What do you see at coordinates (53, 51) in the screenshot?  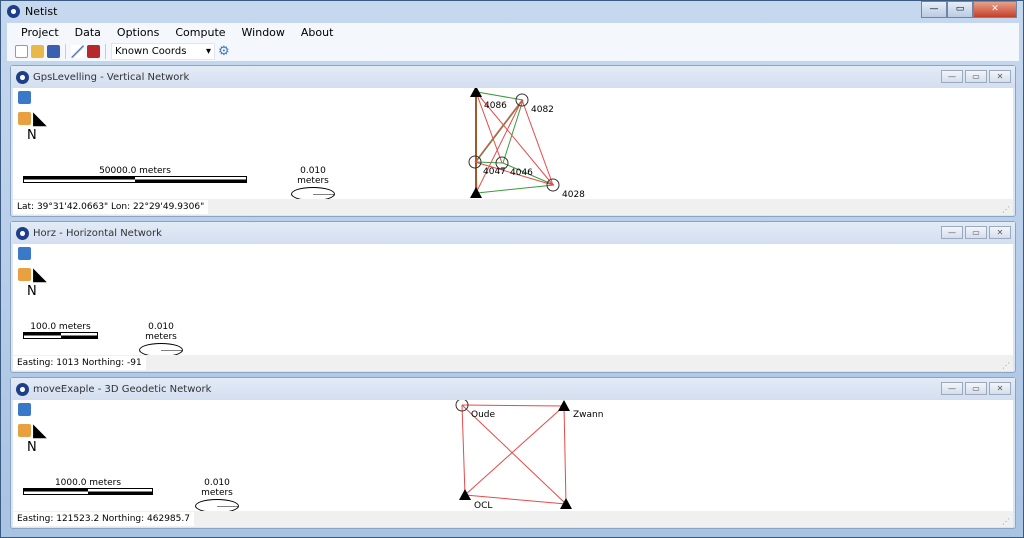 I see `save-icon` at bounding box center [53, 51].